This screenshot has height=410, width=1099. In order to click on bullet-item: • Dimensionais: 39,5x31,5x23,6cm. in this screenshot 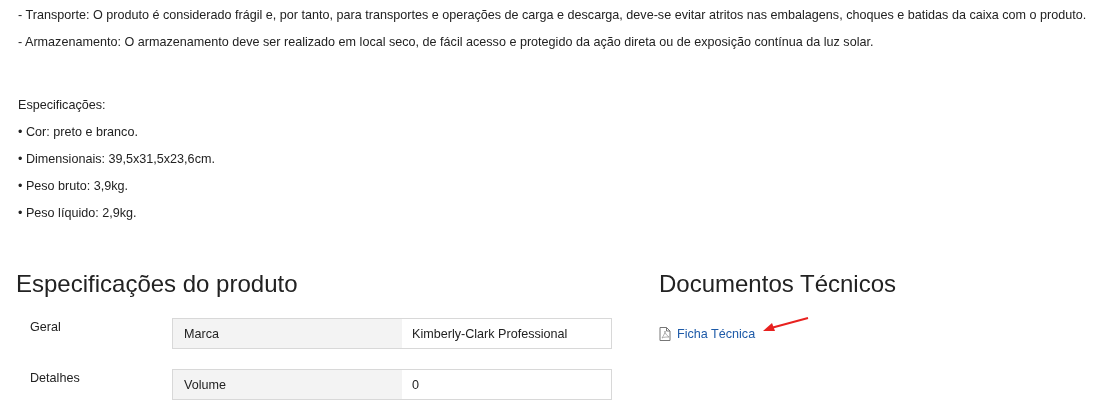, I will do `click(117, 159)`.